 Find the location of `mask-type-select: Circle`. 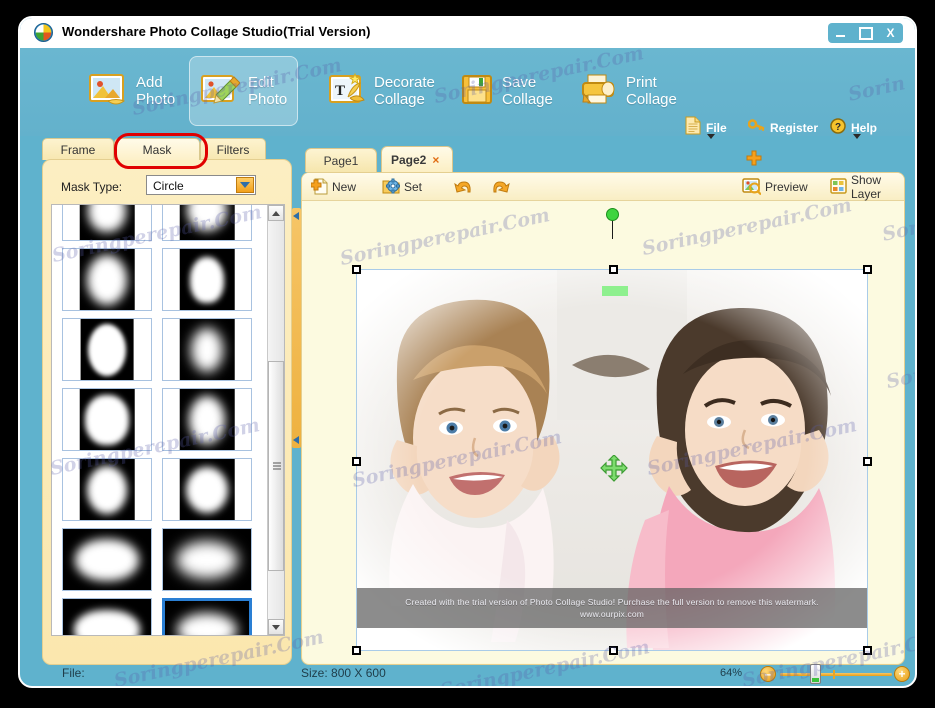

mask-type-select: Circle is located at coordinates (201, 185).